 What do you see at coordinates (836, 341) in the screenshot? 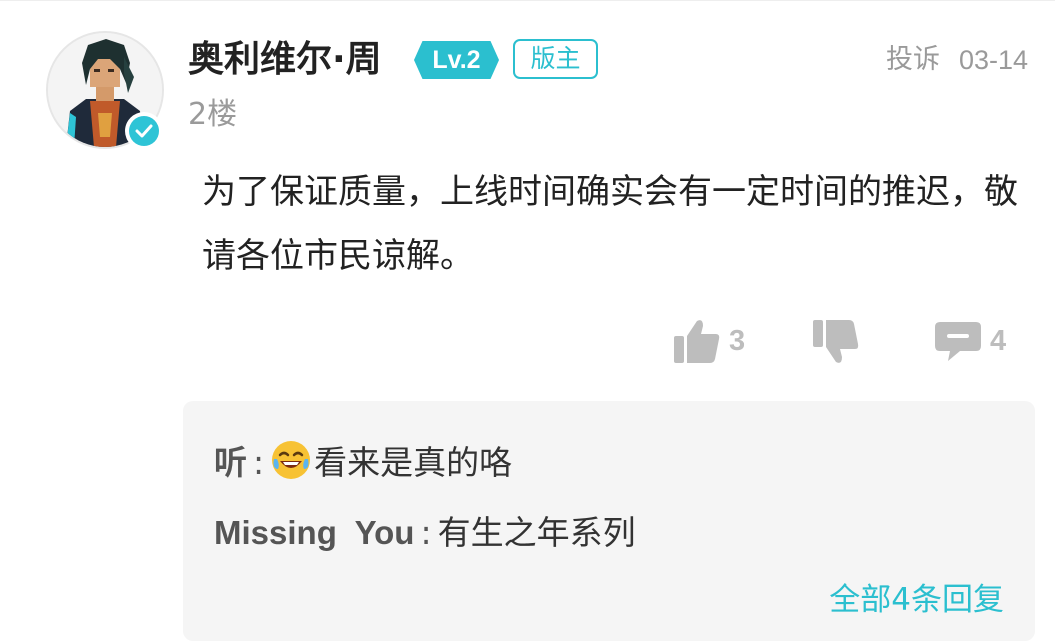
I see `thumbs-down-icon` at bounding box center [836, 341].